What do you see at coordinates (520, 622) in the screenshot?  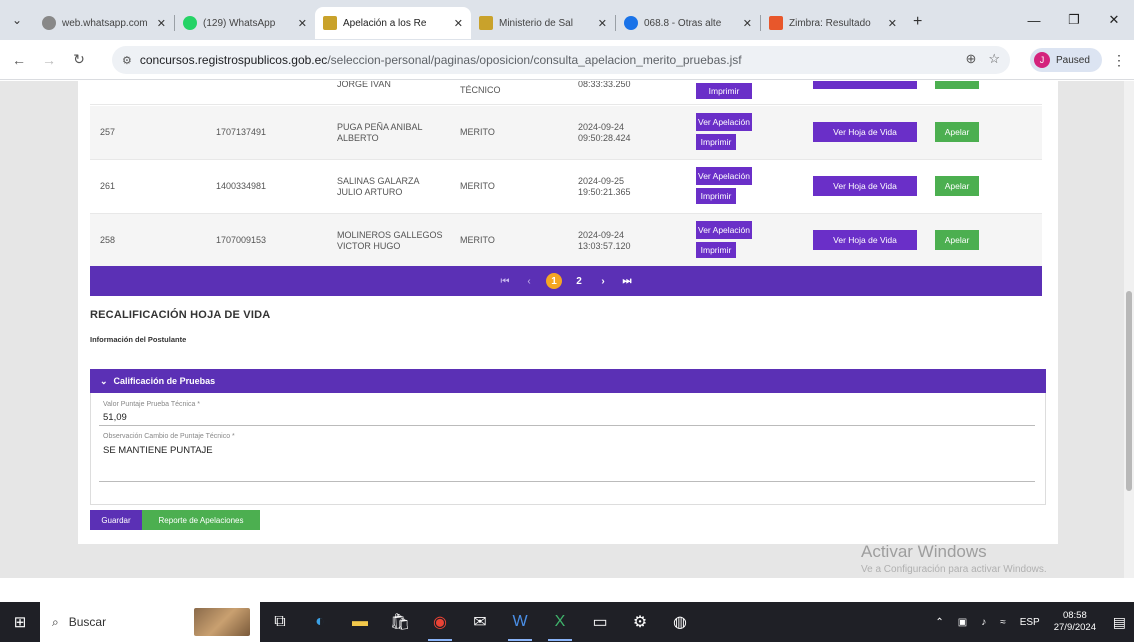 I see `word-icon: W` at bounding box center [520, 622].